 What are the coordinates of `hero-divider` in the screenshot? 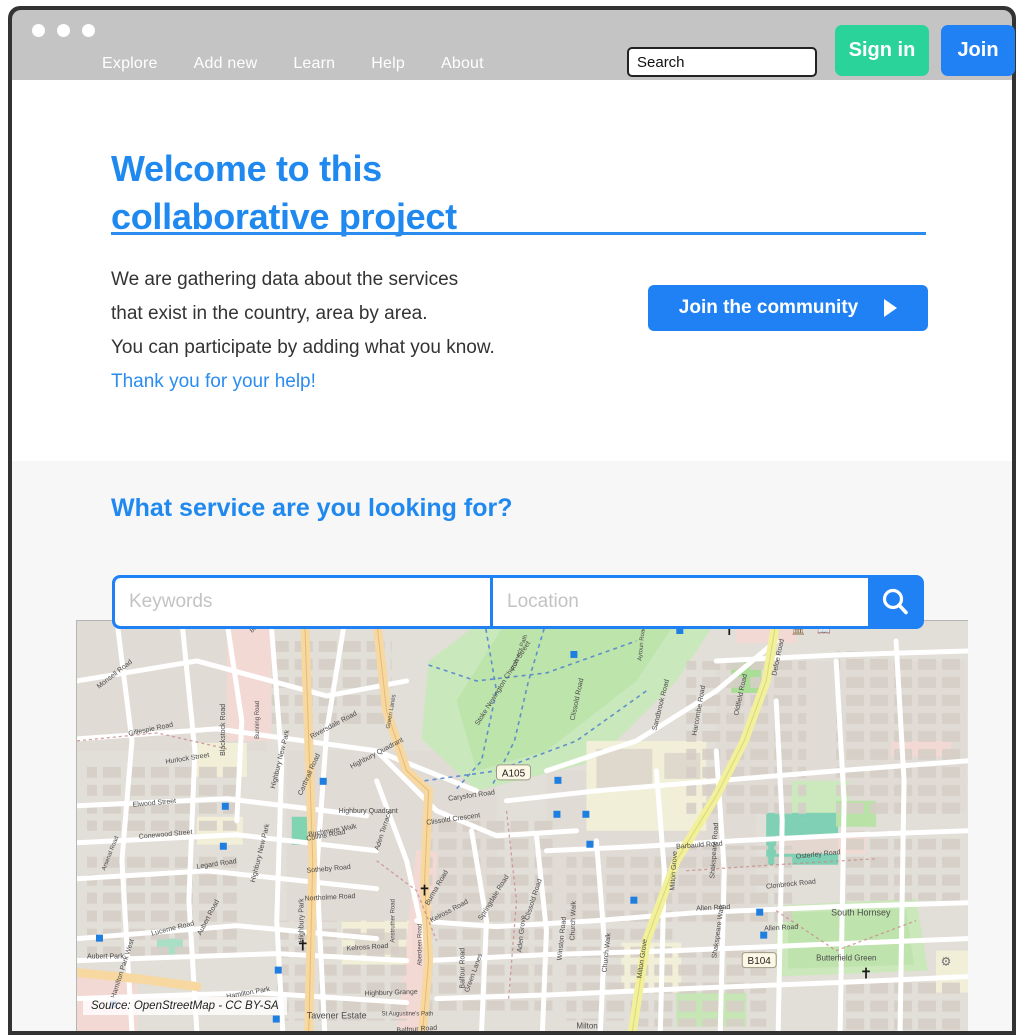 It's located at (518, 233).